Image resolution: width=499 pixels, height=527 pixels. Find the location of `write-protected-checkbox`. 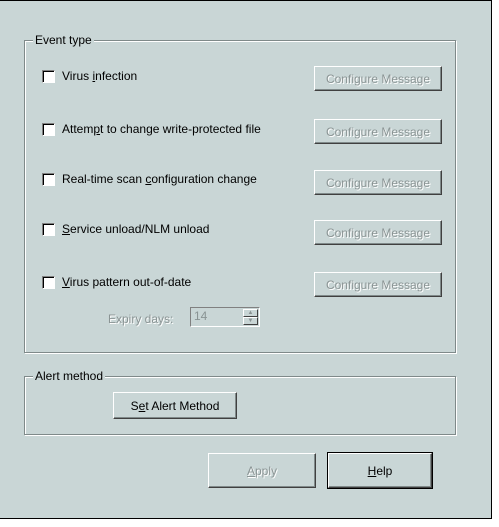

write-protected-checkbox is located at coordinates (48, 129).